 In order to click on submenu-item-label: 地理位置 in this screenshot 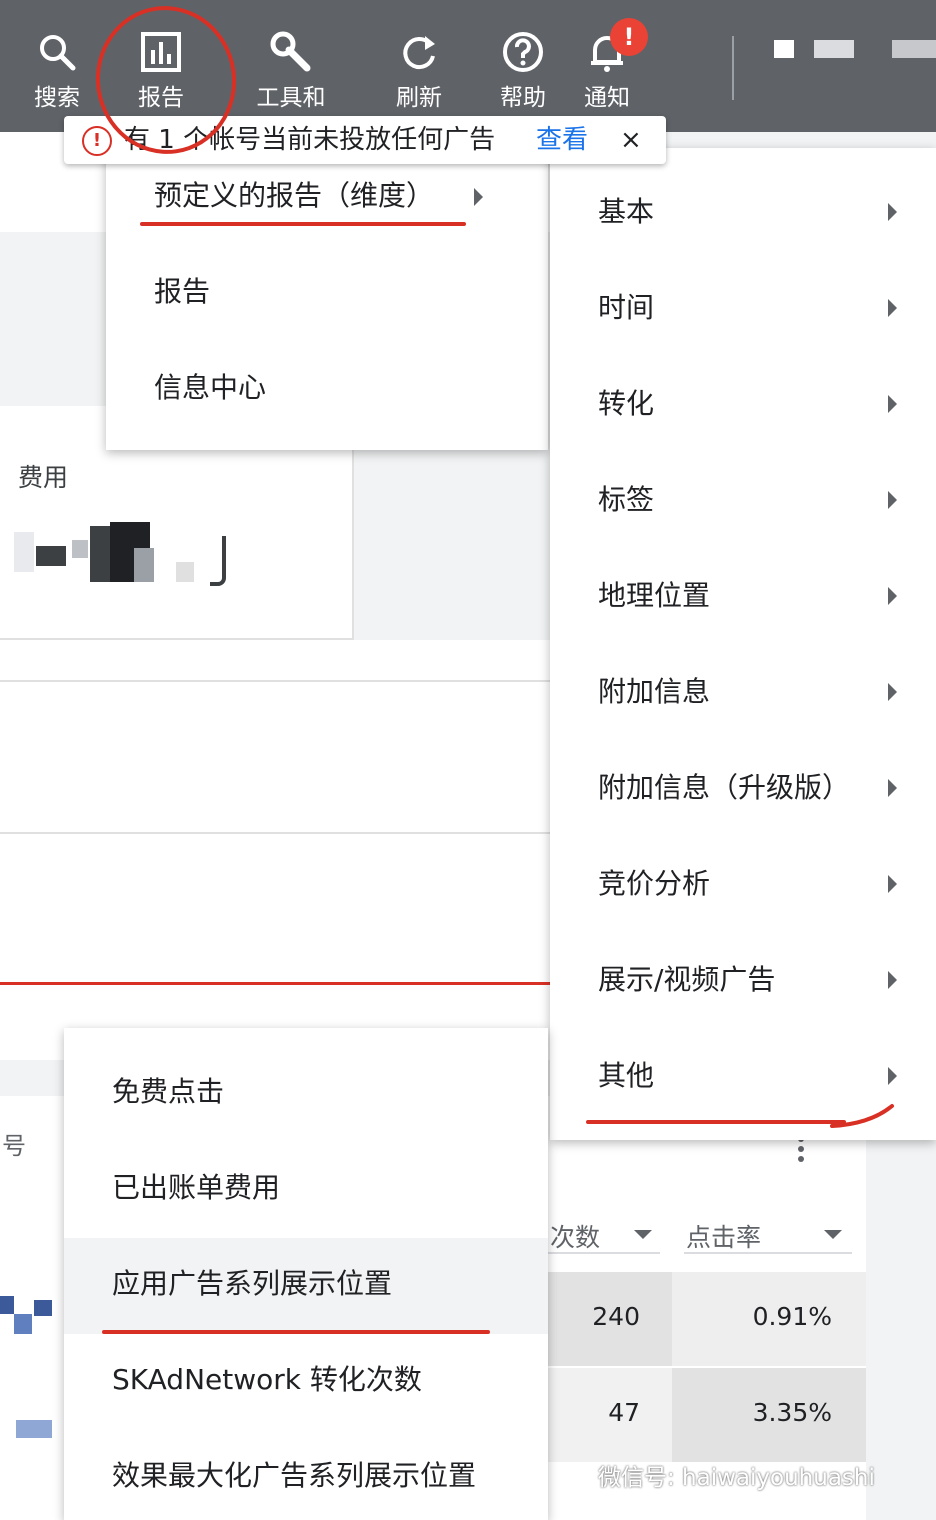, I will do `click(654, 595)`.